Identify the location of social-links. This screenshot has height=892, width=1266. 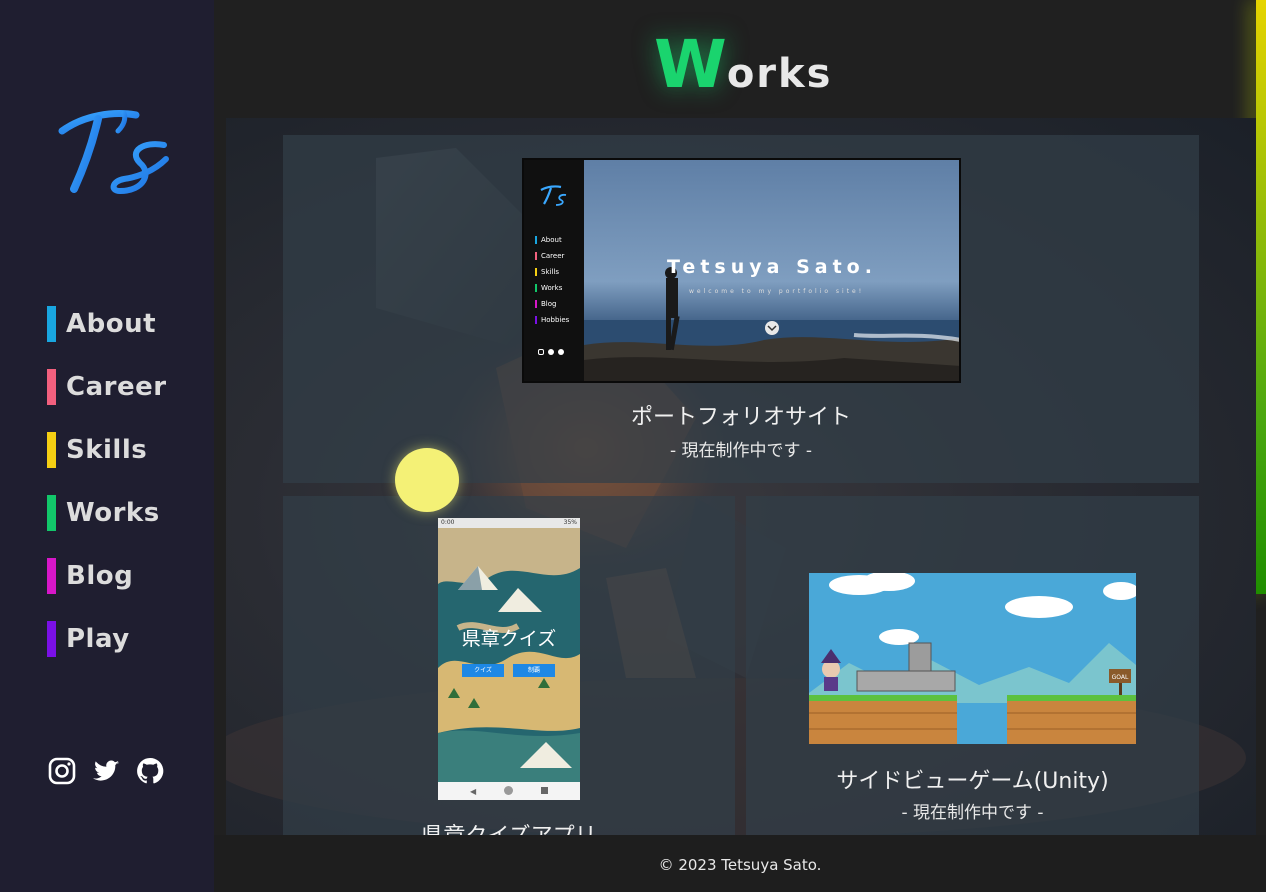
(106, 771).